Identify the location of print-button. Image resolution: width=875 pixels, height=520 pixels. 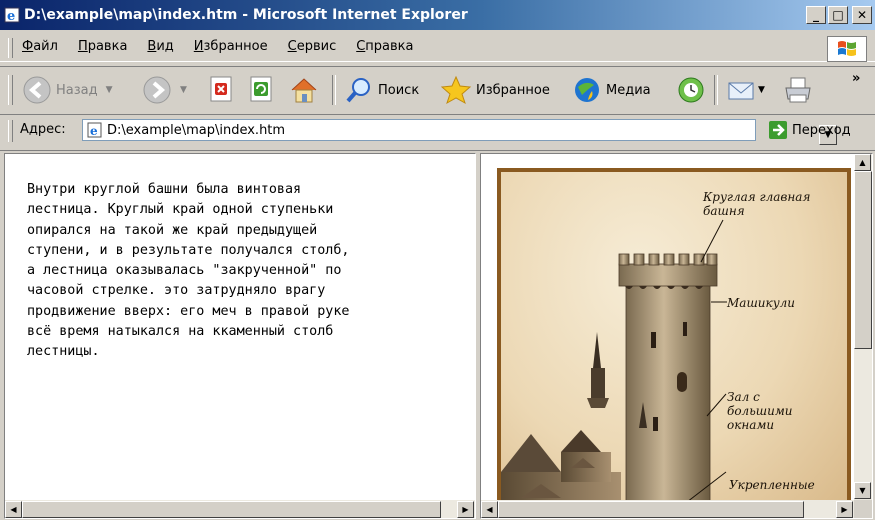
(798, 90).